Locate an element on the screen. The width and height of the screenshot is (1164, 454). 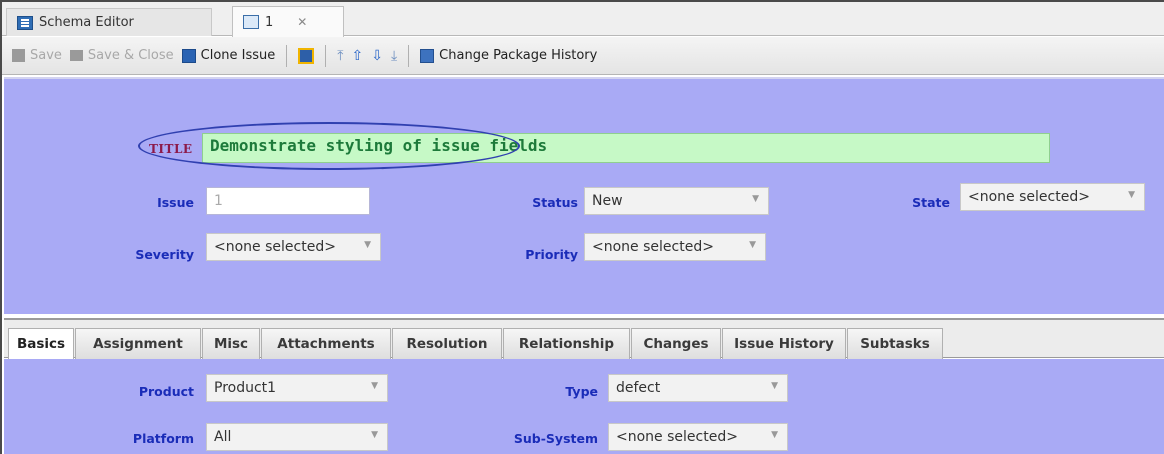
subsystem-label: Sub-System is located at coordinates (555, 438).